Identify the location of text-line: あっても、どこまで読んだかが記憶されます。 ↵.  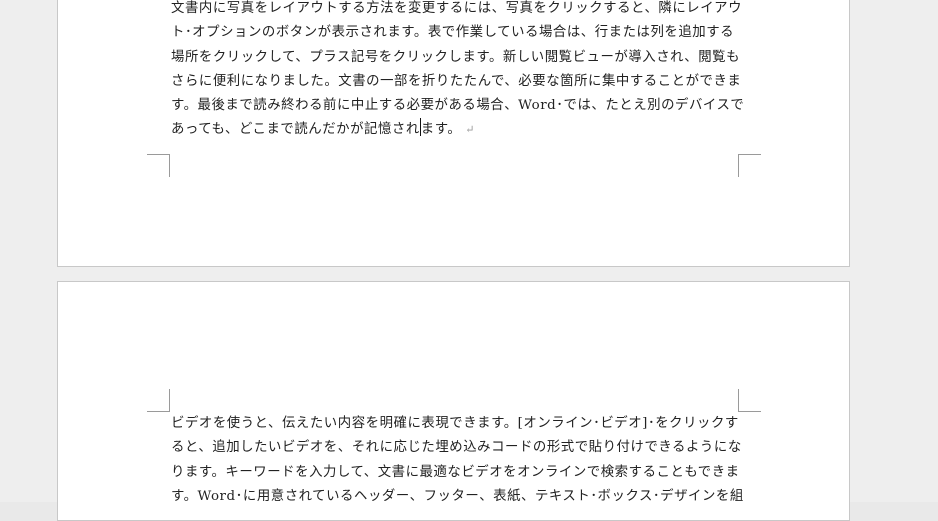
(454, 130).